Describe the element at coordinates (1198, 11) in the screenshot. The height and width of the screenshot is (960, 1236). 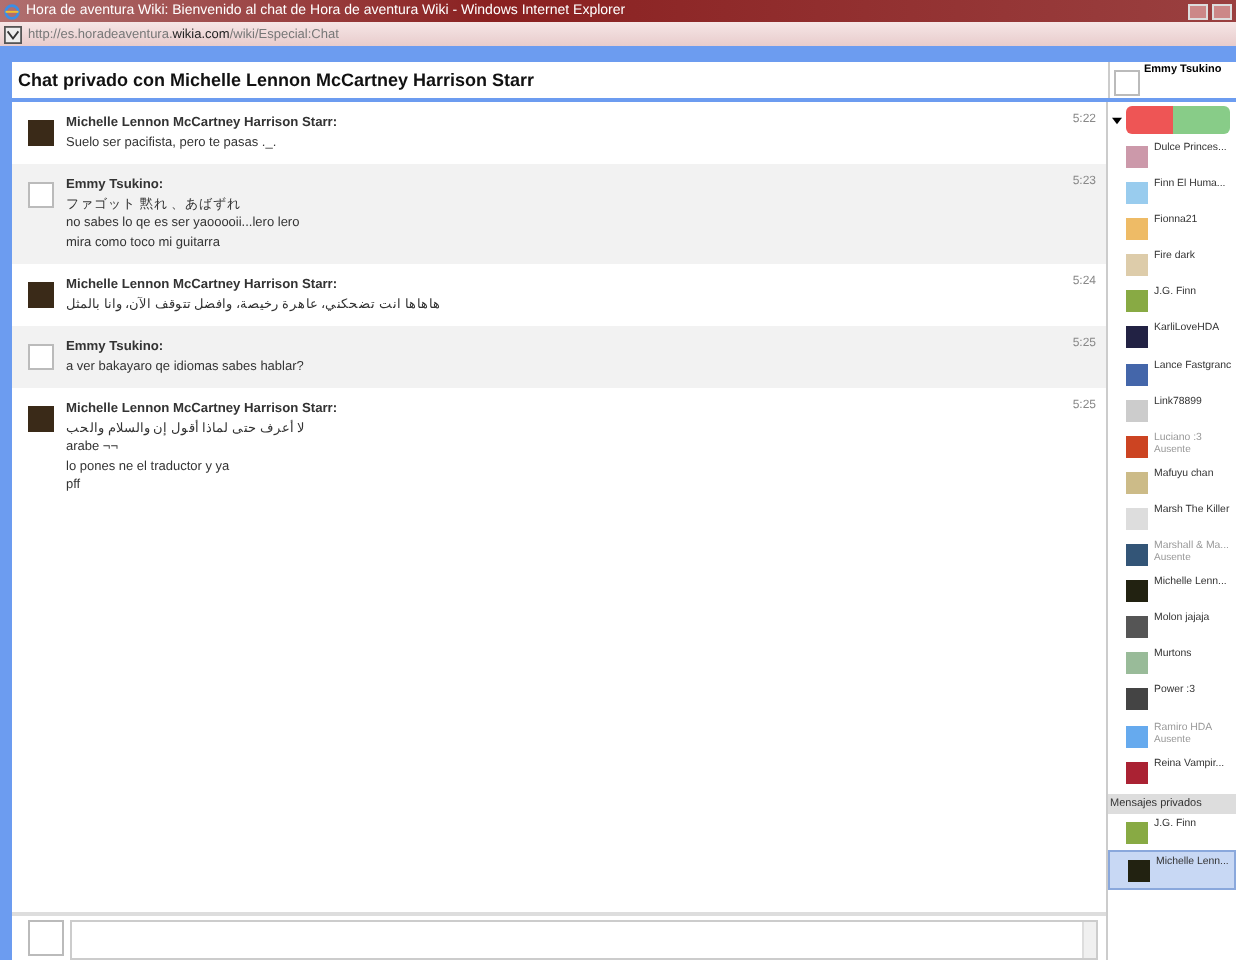
I see `minimize-button` at that location.